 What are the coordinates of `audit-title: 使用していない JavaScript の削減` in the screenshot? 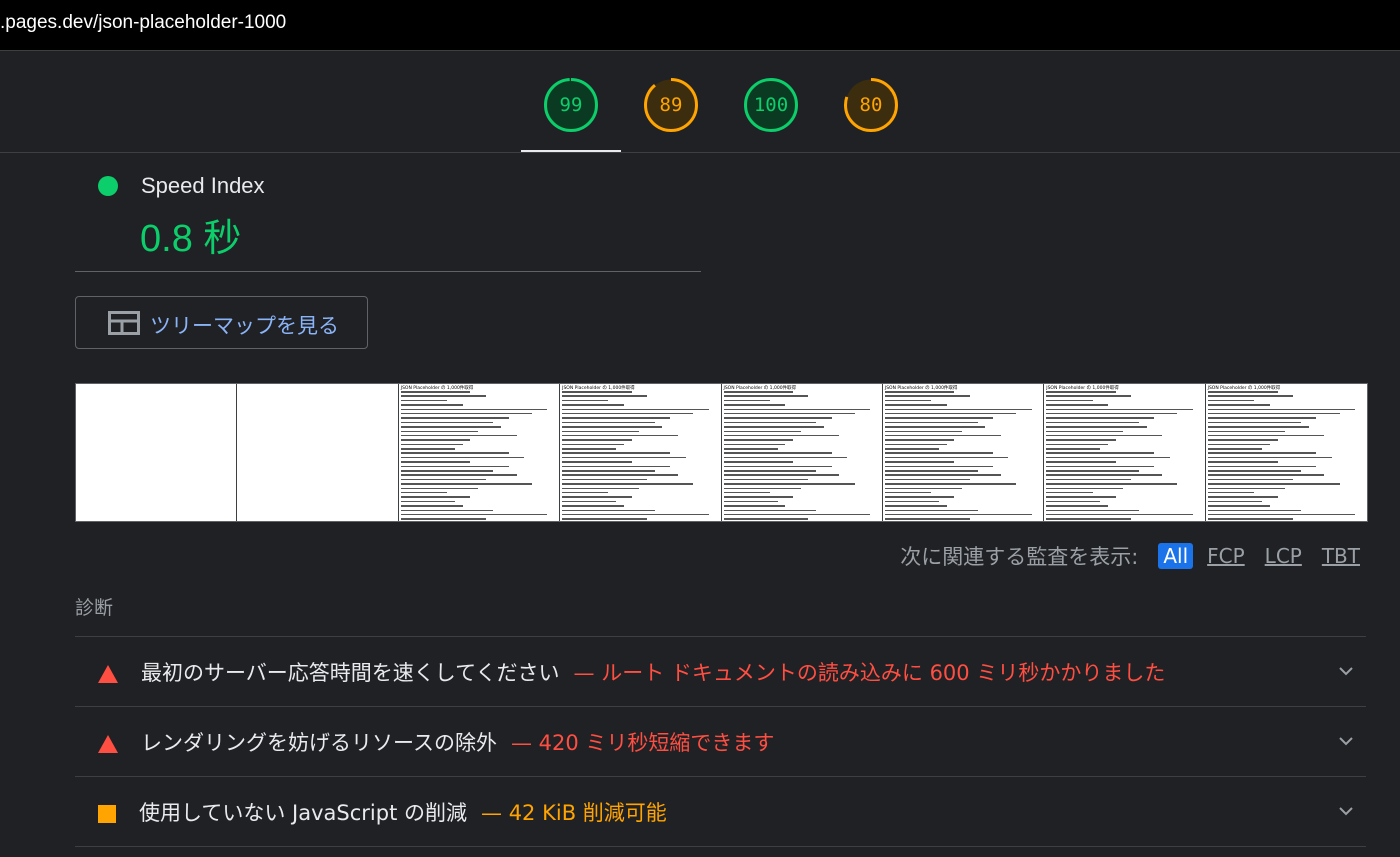 It's located at (303, 813).